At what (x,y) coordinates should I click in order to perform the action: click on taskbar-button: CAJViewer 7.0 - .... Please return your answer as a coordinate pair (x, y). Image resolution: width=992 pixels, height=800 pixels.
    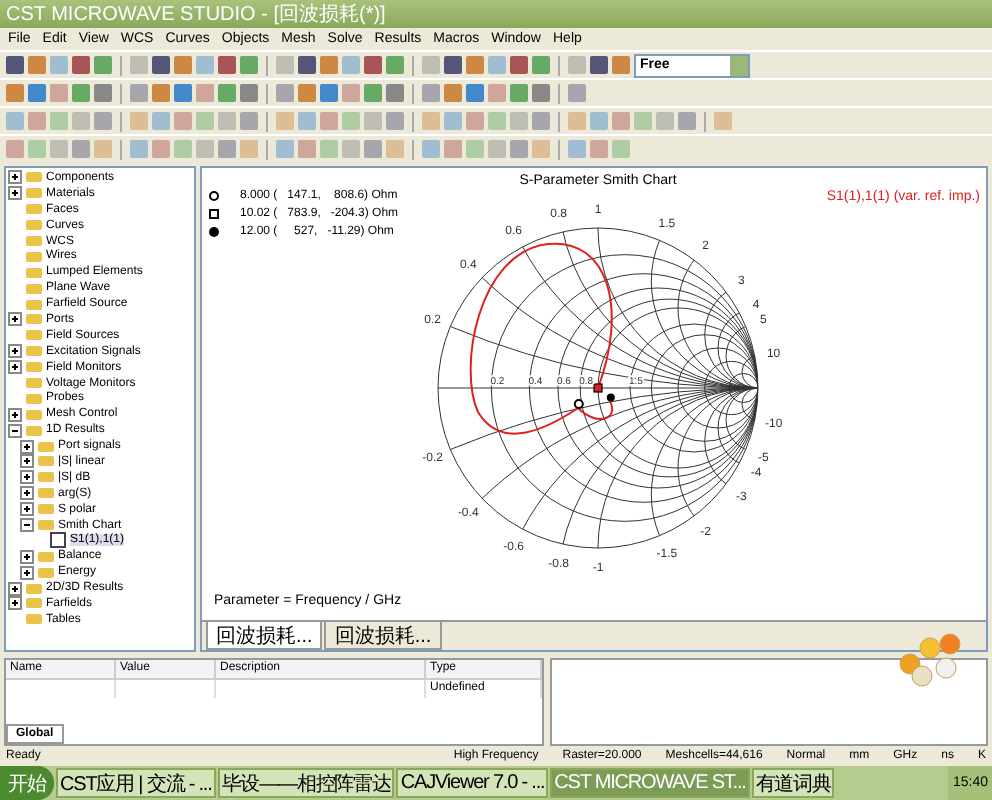
    Looking at the image, I should click on (472, 783).